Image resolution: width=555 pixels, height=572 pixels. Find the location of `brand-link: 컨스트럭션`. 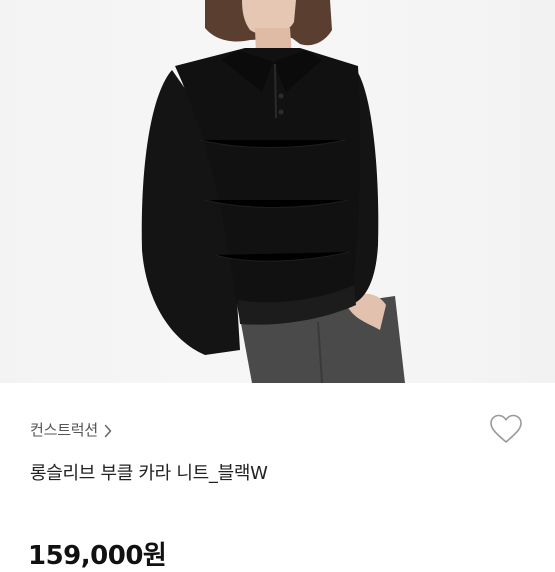

brand-link: 컨스트럭션 is located at coordinates (71, 429).